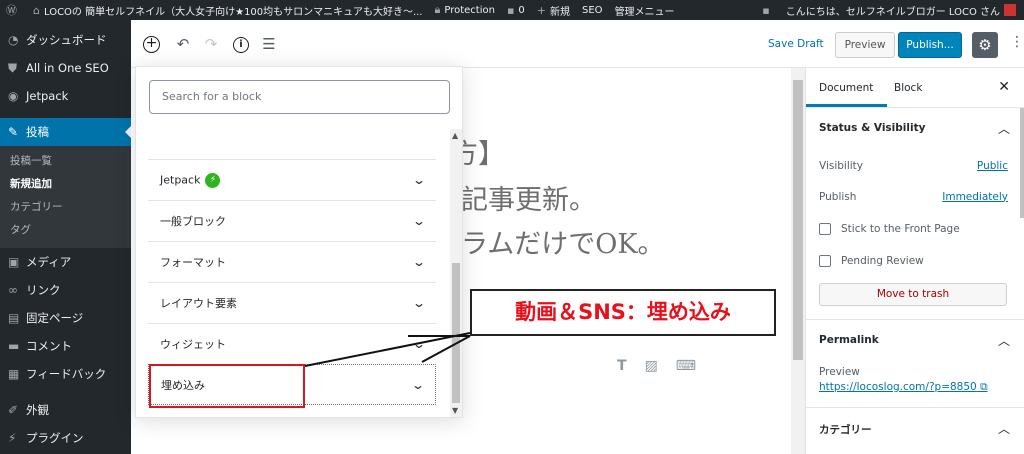 The image size is (1024, 454). I want to click on move-to-trash-button: Move to trash, so click(913, 294).